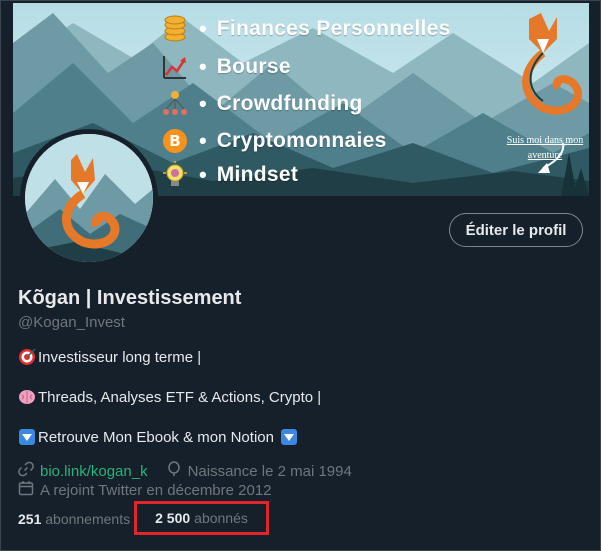 This screenshot has width=601, height=551. What do you see at coordinates (221, 518) in the screenshot?
I see `followers-label: abonnés` at bounding box center [221, 518].